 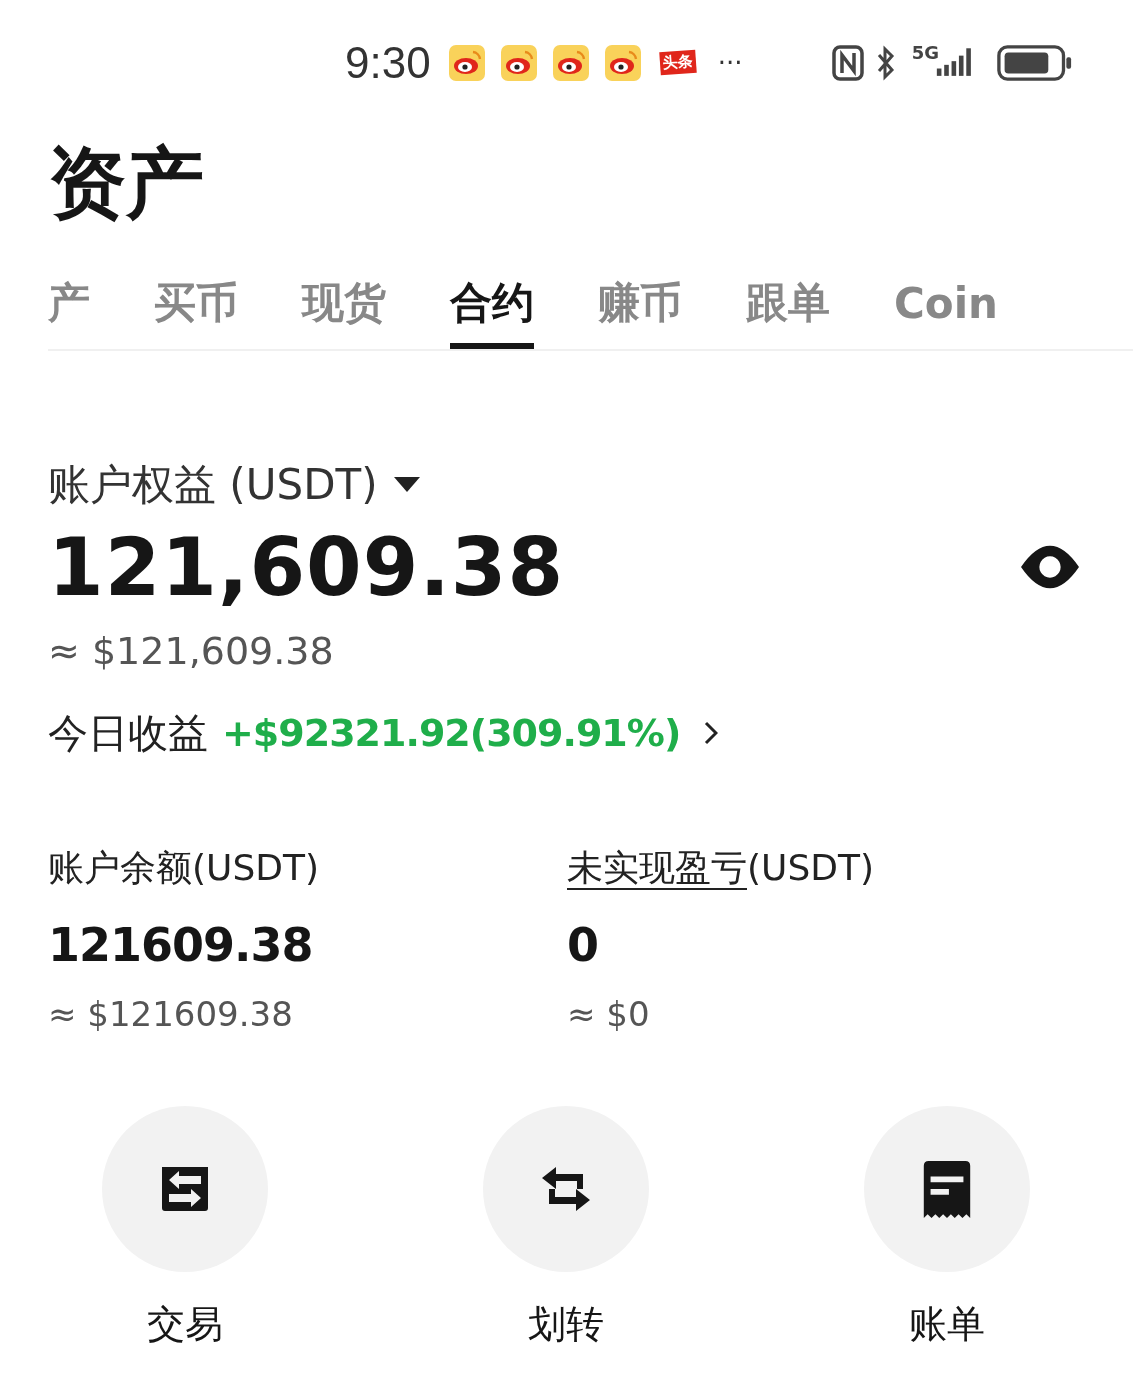 What do you see at coordinates (677, 62) in the screenshot?
I see `news-notification-badge: 头条` at bounding box center [677, 62].